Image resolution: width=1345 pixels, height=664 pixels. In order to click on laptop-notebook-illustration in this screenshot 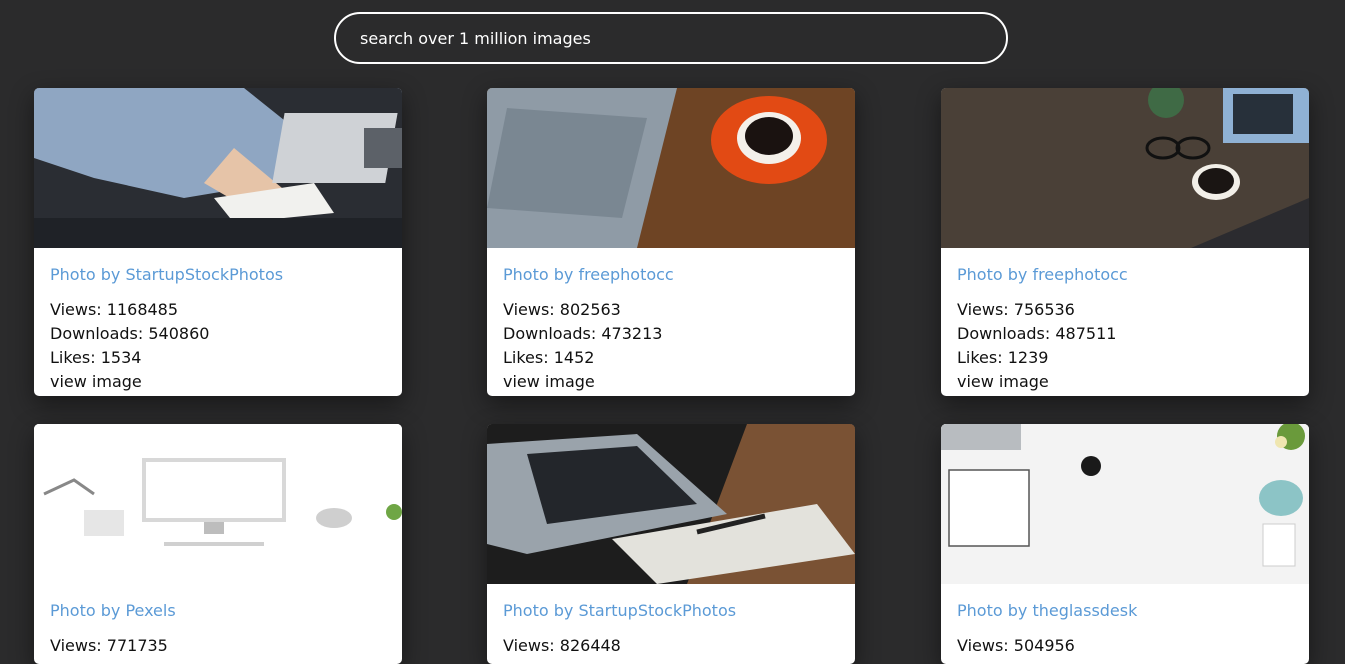, I will do `click(671, 504)`.